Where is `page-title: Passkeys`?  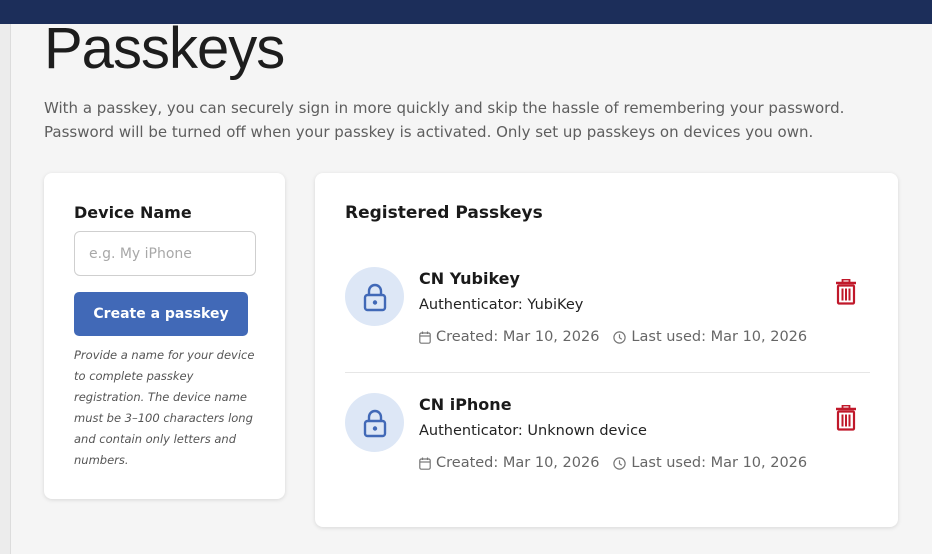
page-title: Passkeys is located at coordinates (164, 48).